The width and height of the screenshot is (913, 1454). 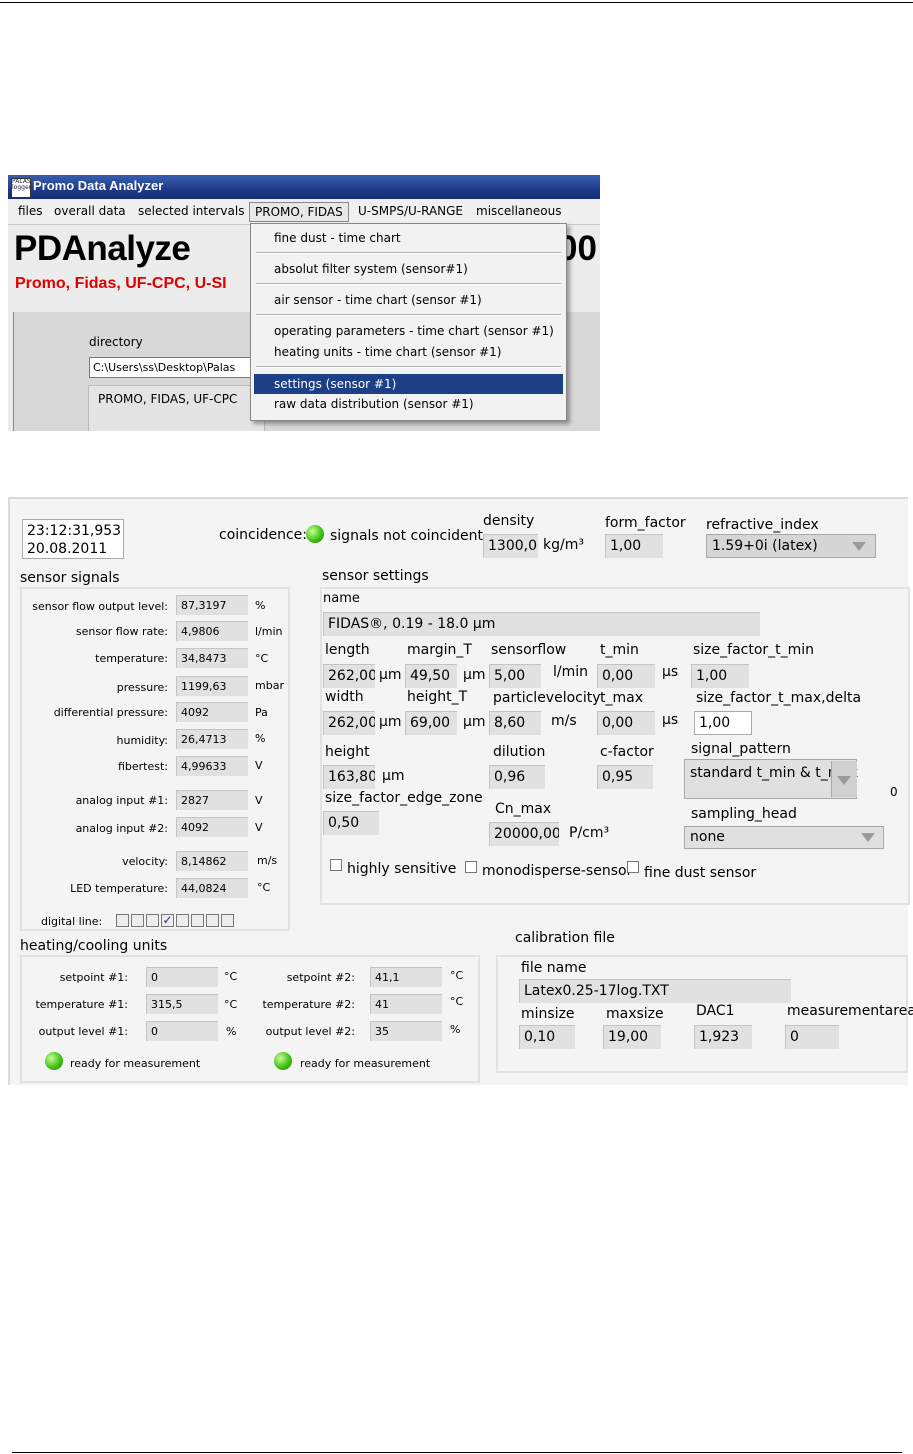 I want to click on cn-max-label: Cn_max, so click(x=523, y=809).